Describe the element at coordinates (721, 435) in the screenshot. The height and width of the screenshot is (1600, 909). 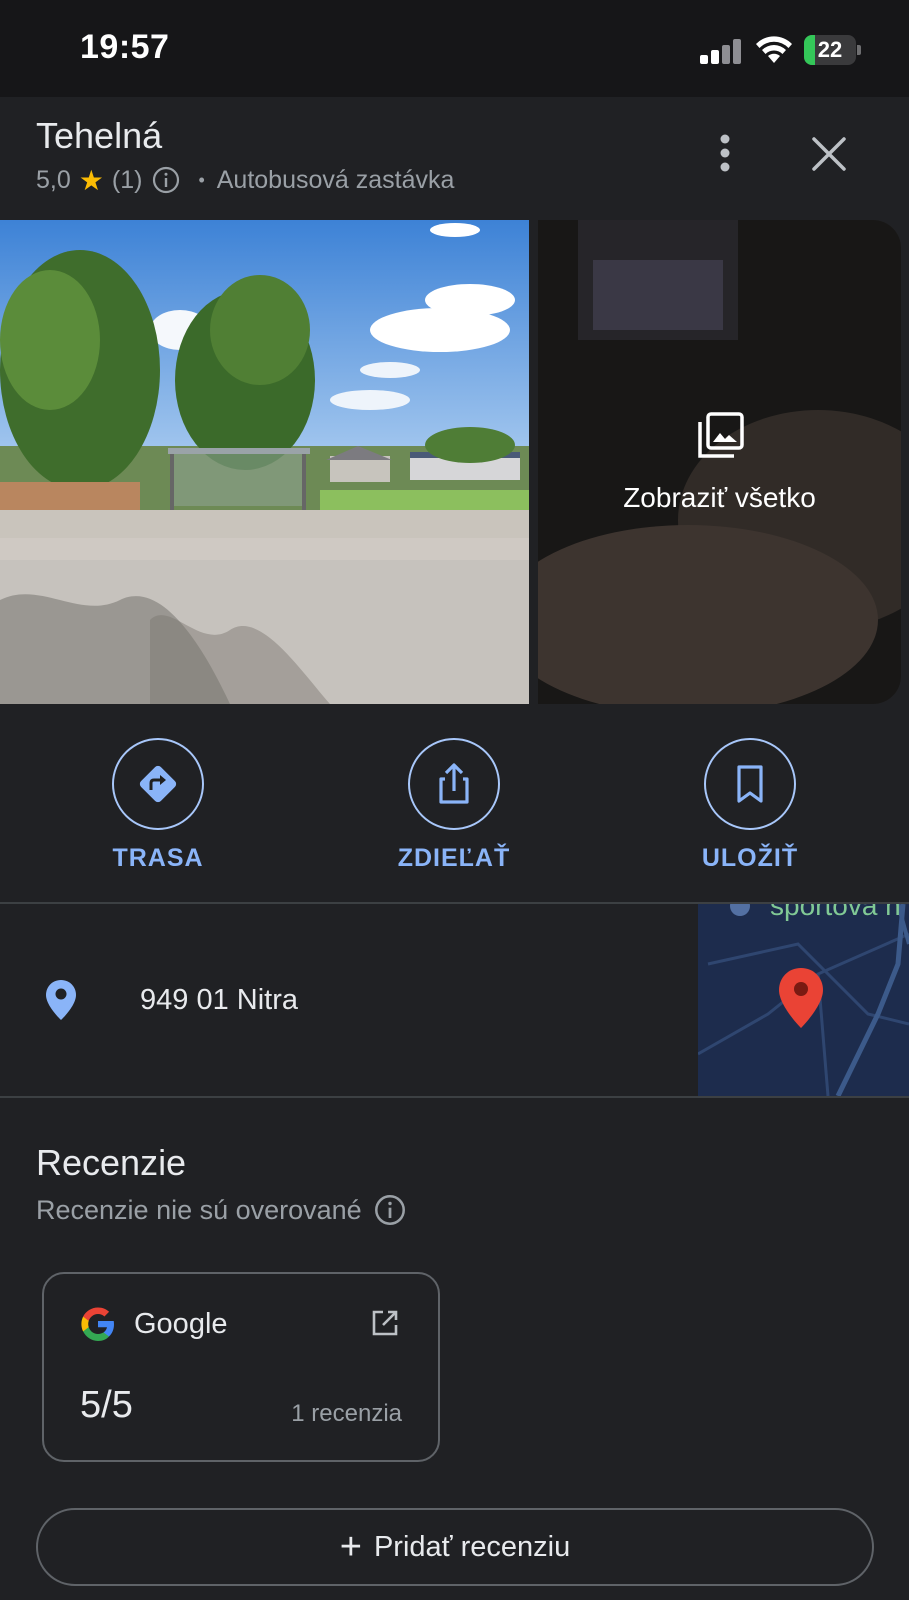
I see `photo-library-icon` at that location.